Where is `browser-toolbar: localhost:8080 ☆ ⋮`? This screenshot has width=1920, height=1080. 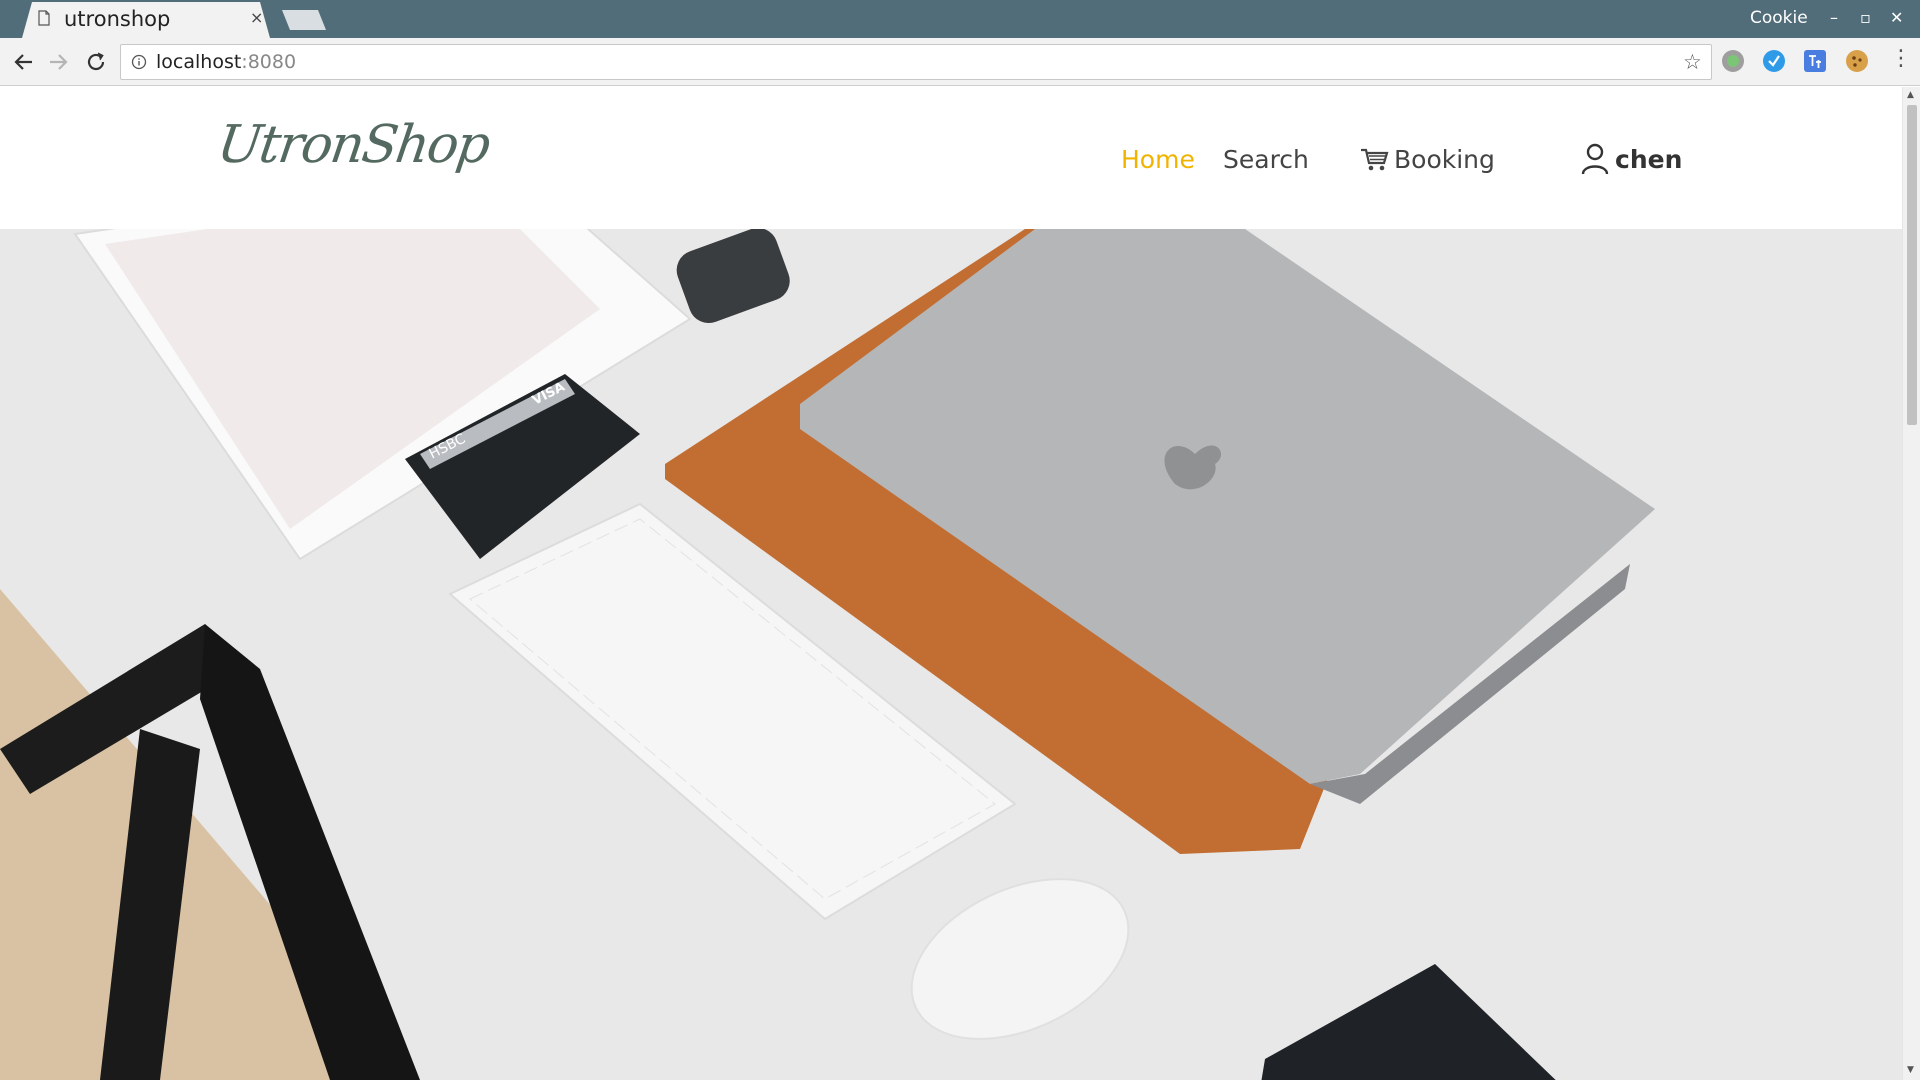 browser-toolbar: localhost:8080 ☆ ⋮ is located at coordinates (960, 62).